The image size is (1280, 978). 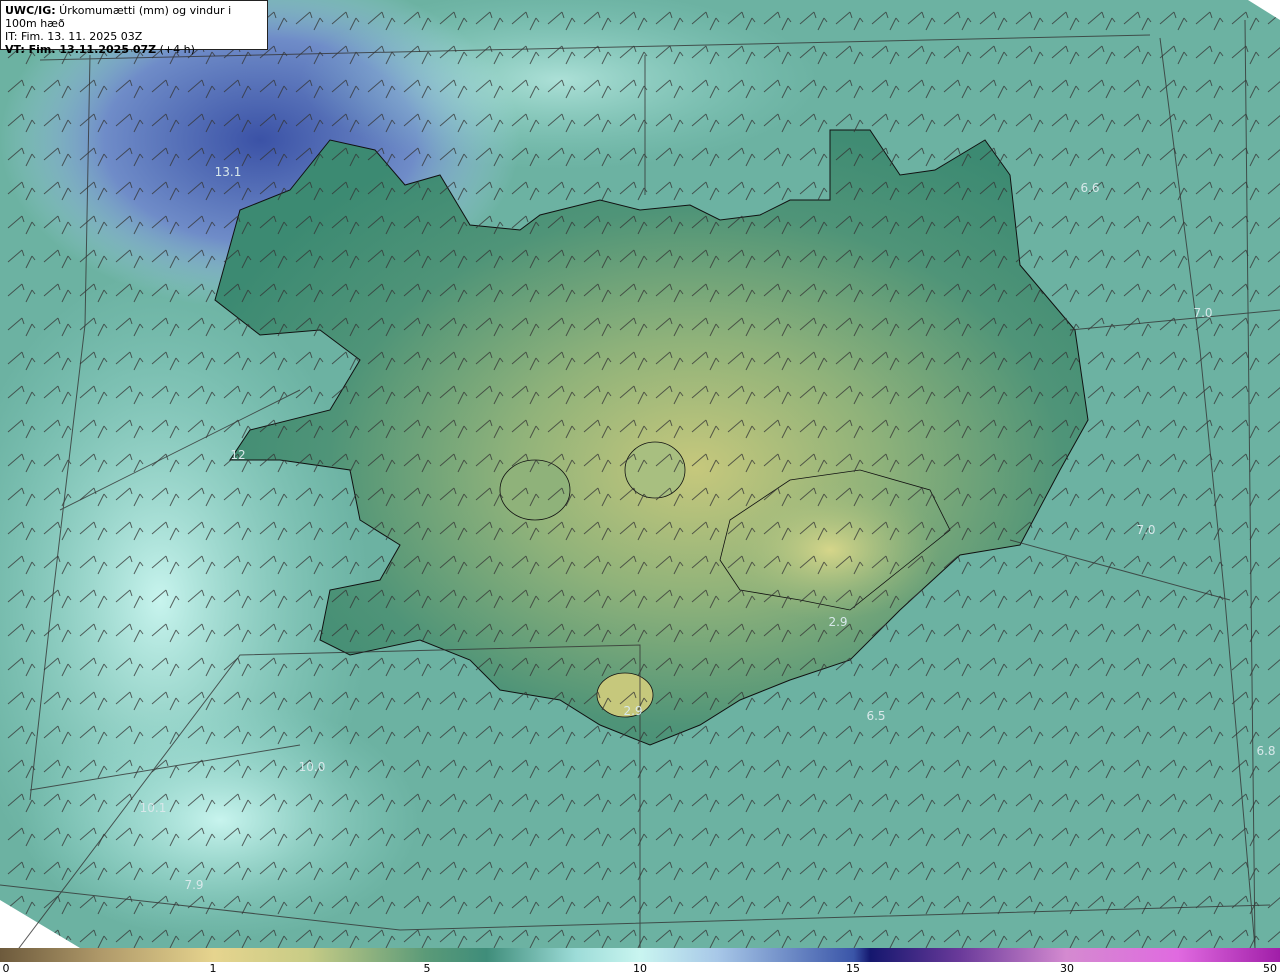 What do you see at coordinates (193, 885) in the screenshot?
I see `value-label: 7.9` at bounding box center [193, 885].